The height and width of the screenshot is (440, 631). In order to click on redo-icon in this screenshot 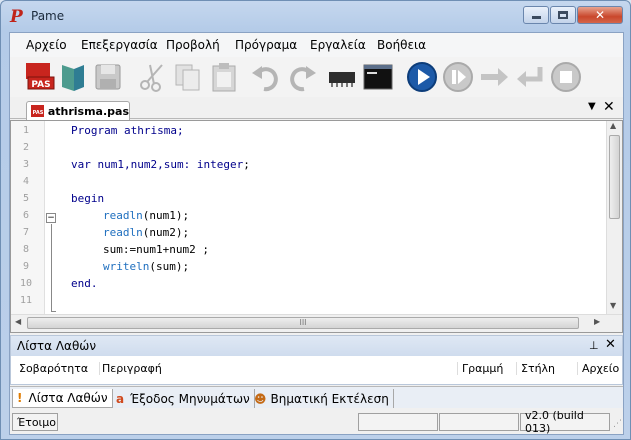, I will do `click(303, 79)`.